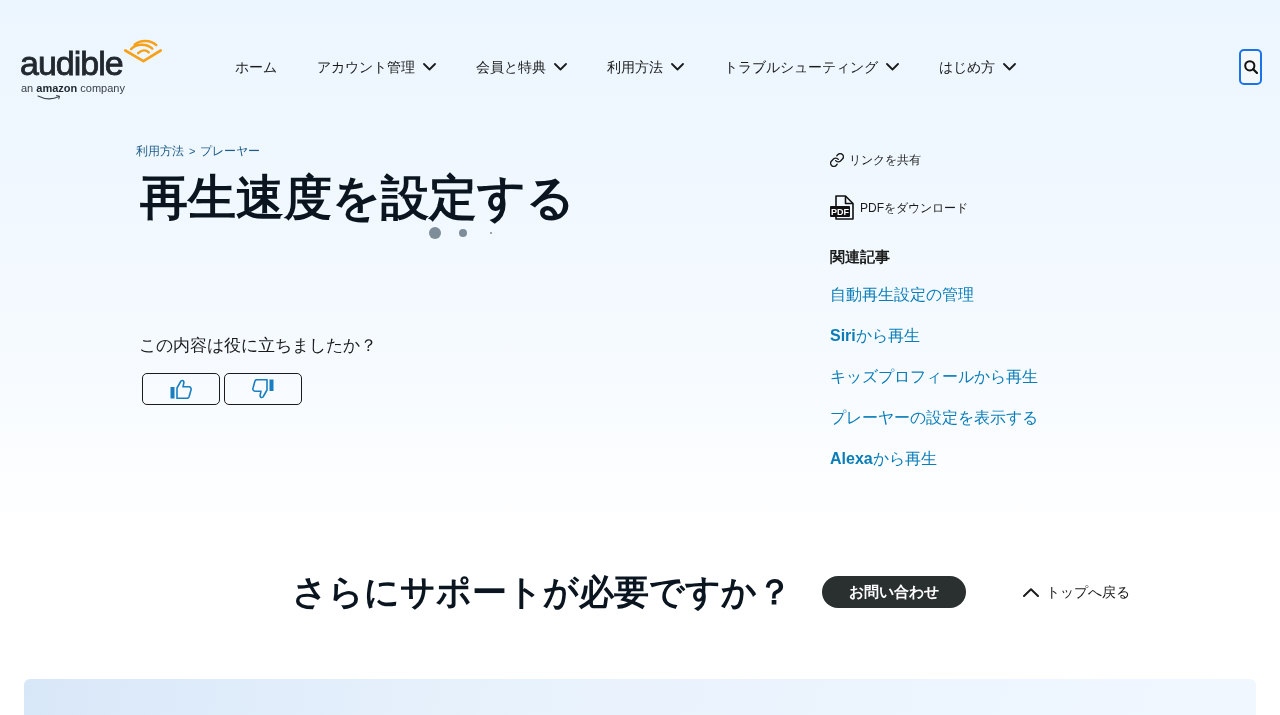 The image size is (1280, 715). I want to click on related-article-link: キッズプロフィールから再生, so click(934, 377).